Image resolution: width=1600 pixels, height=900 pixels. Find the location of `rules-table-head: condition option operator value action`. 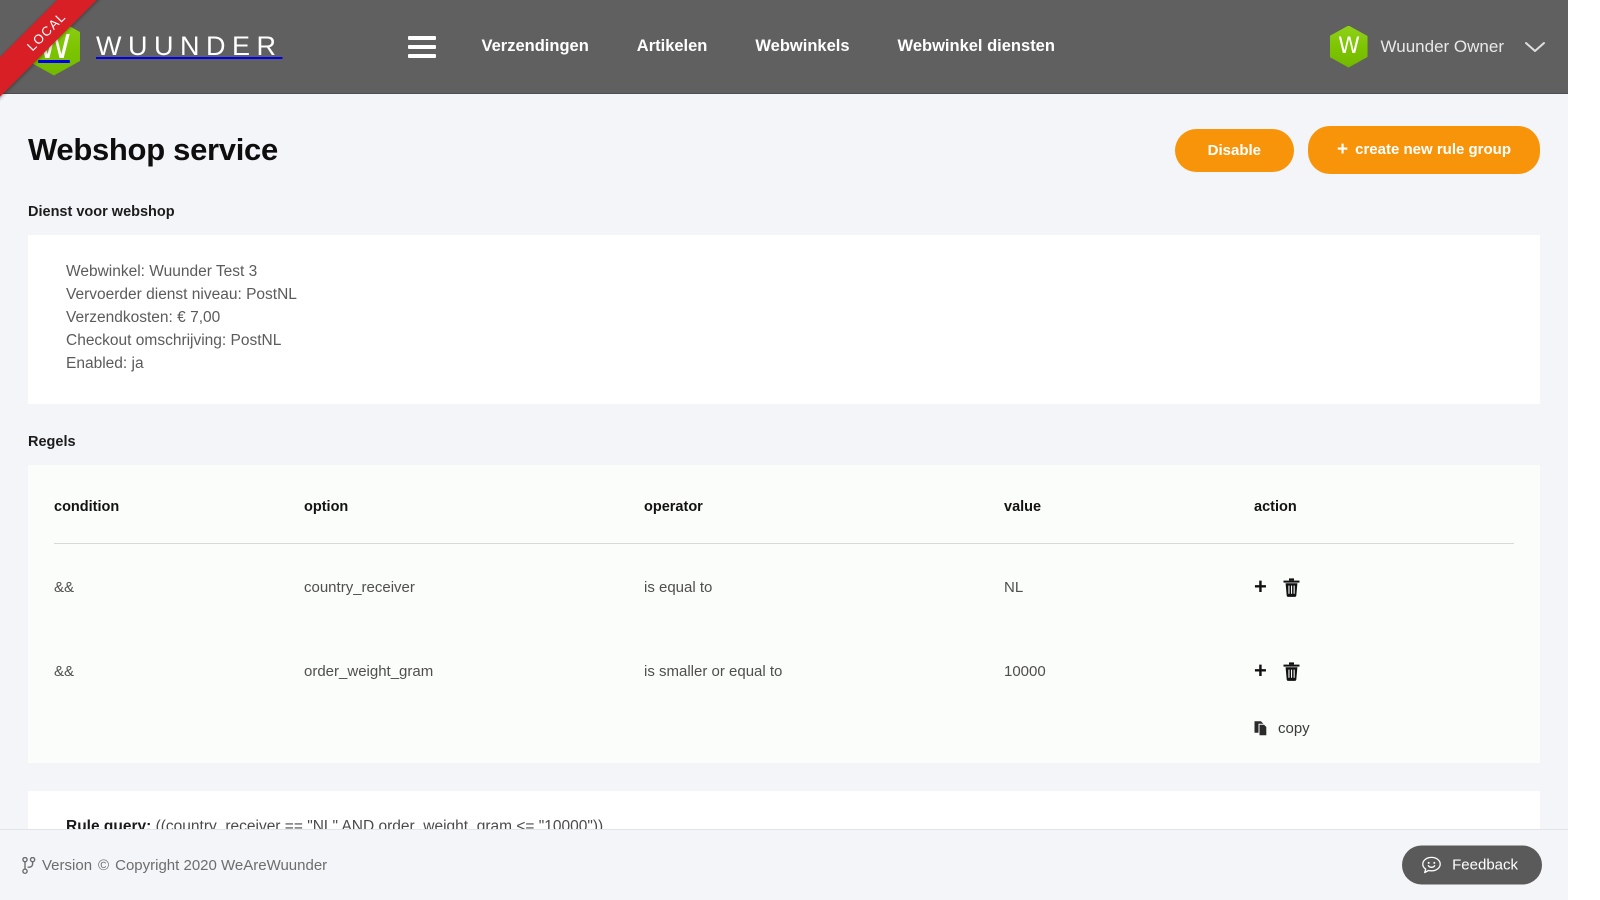

rules-table-head: condition option operator value action is located at coordinates (784, 505).